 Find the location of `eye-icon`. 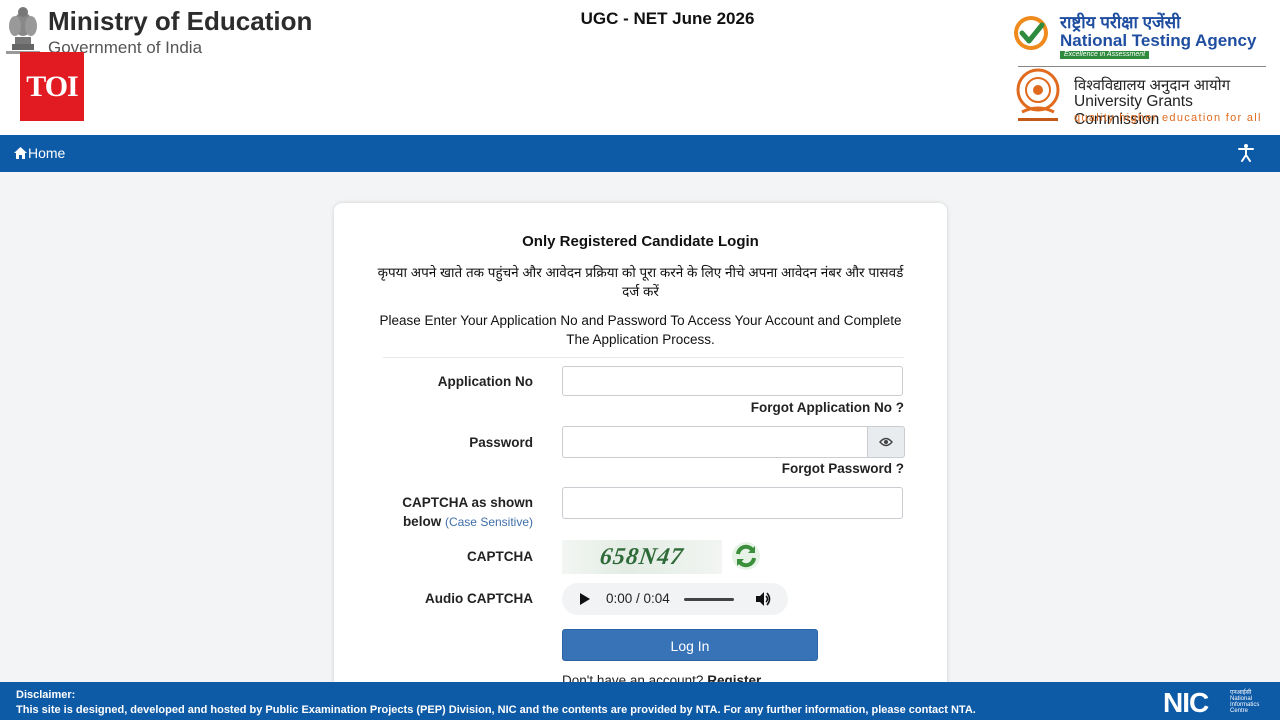

eye-icon is located at coordinates (886, 442).